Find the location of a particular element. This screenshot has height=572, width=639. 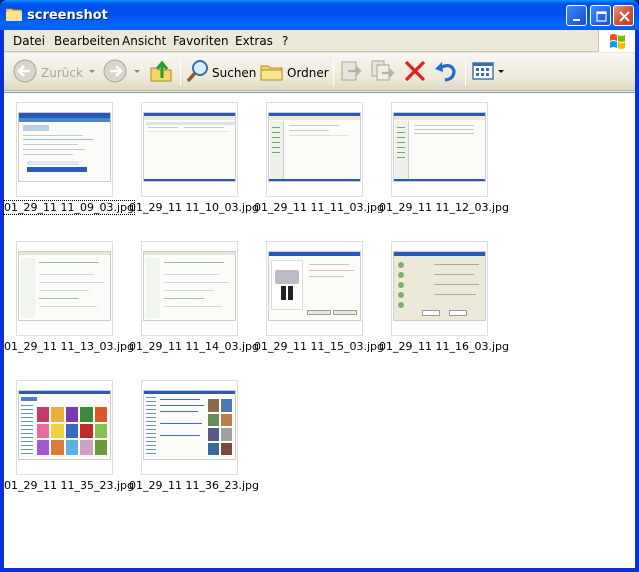

file-item: 01_29_11 11_10_03.jpg is located at coordinates (194, 158).